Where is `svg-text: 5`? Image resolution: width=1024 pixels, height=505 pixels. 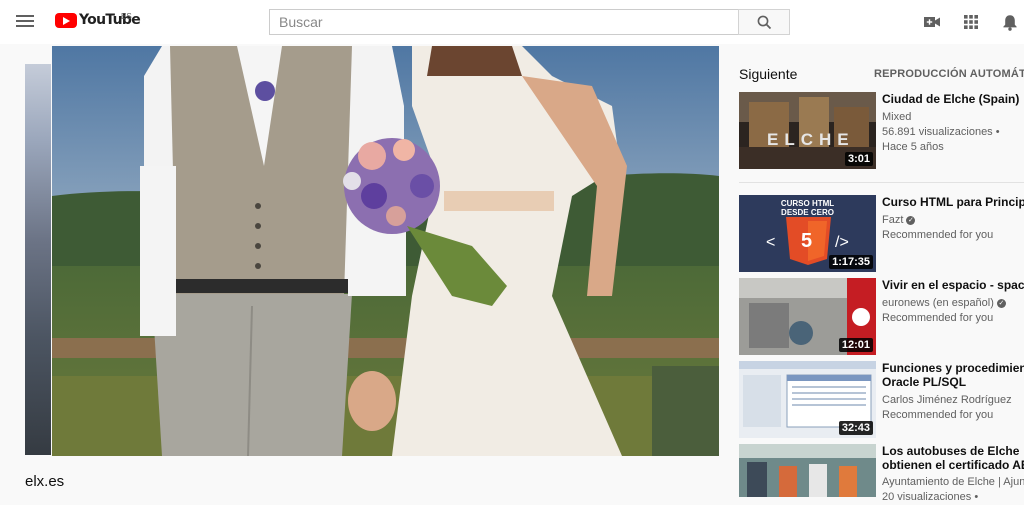
svg-text: 5 is located at coordinates (806, 241).